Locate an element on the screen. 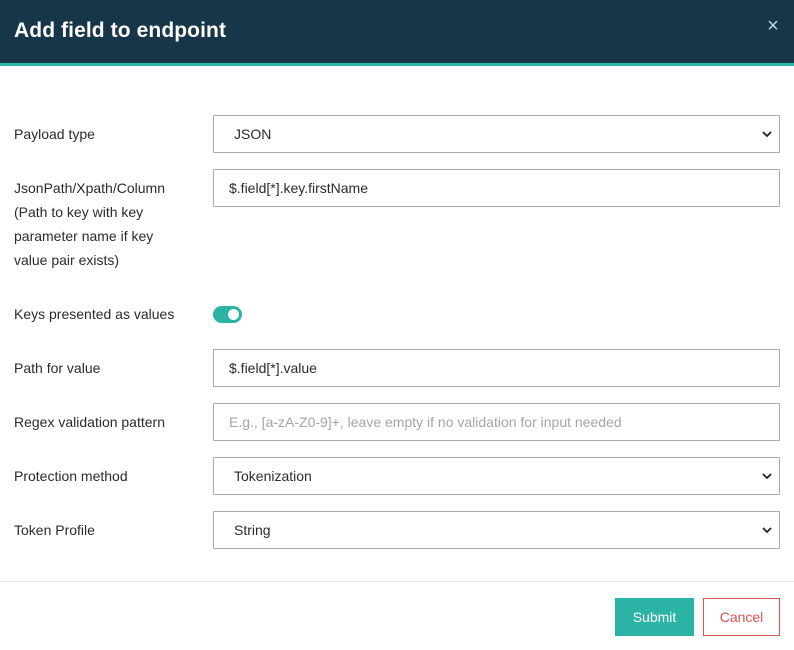 The image size is (794, 650). payload-type-select: JSON is located at coordinates (496, 134).